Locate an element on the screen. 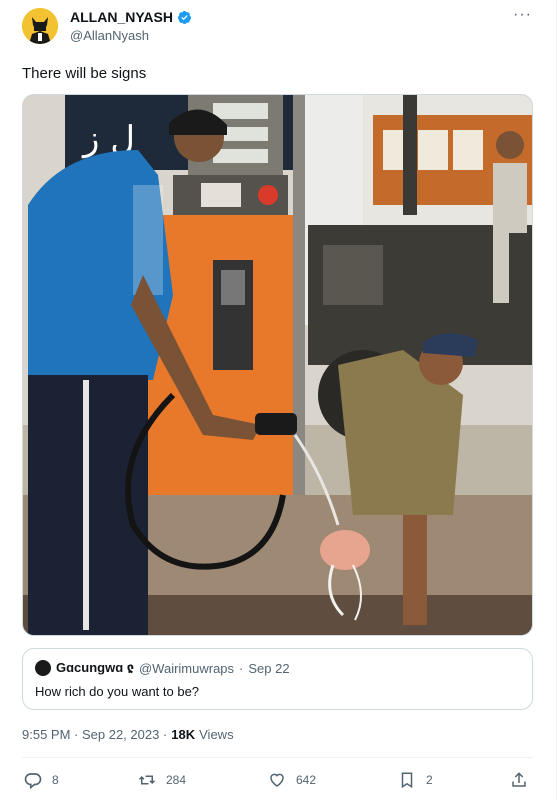  author-avatar is located at coordinates (40, 26).